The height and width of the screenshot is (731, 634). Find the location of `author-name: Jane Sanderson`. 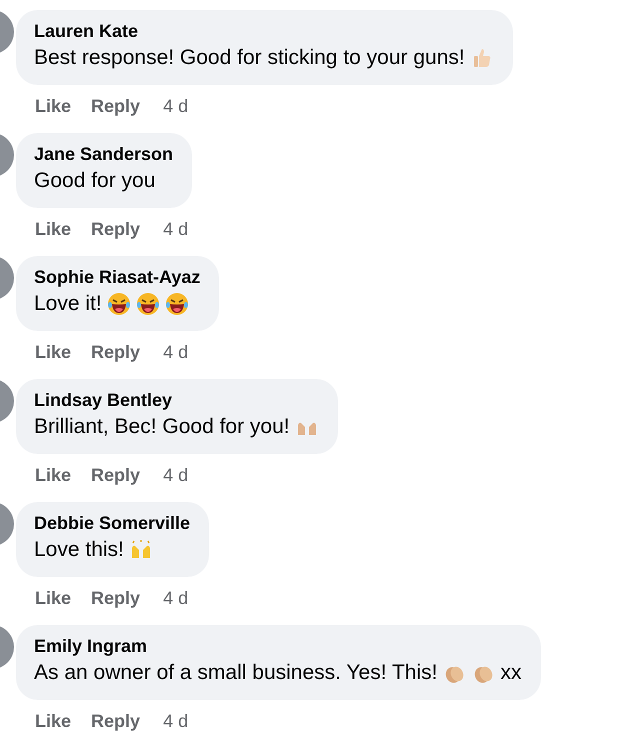

author-name: Jane Sanderson is located at coordinates (104, 154).